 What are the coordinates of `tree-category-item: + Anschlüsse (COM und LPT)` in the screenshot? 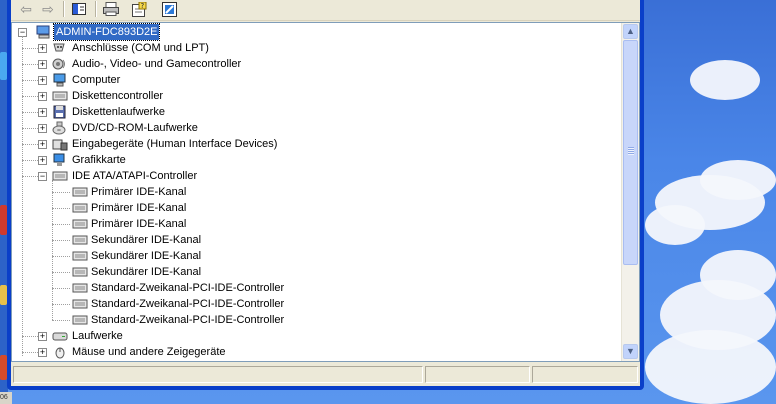 It's located at (312, 48).